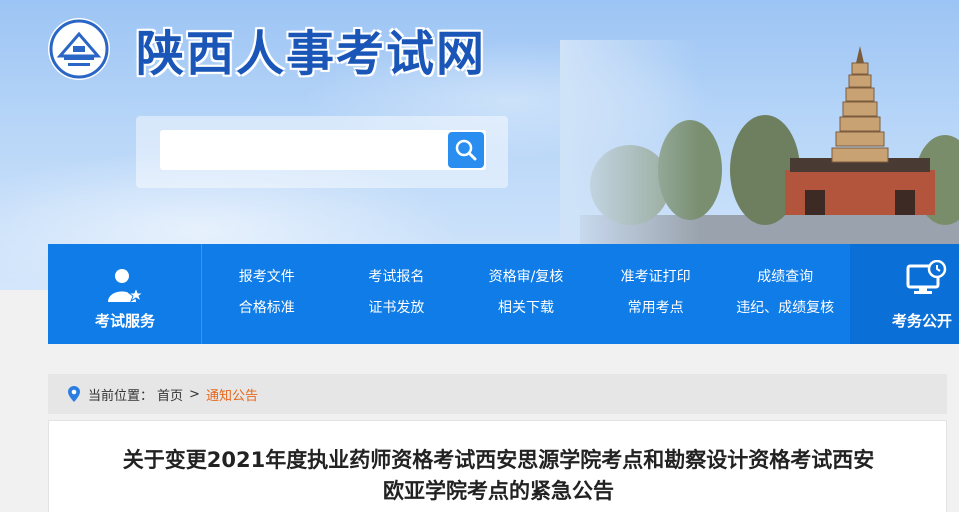 Image resolution: width=959 pixels, height=512 pixels. I want to click on exam-service-section: 考试服务, so click(125, 294).